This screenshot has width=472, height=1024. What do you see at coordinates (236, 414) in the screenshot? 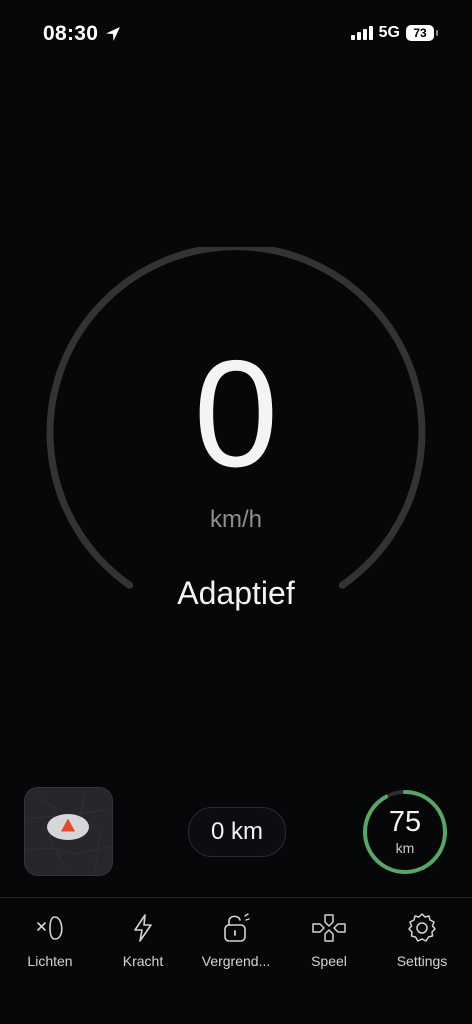
I see `speed-value: 0` at bounding box center [236, 414].